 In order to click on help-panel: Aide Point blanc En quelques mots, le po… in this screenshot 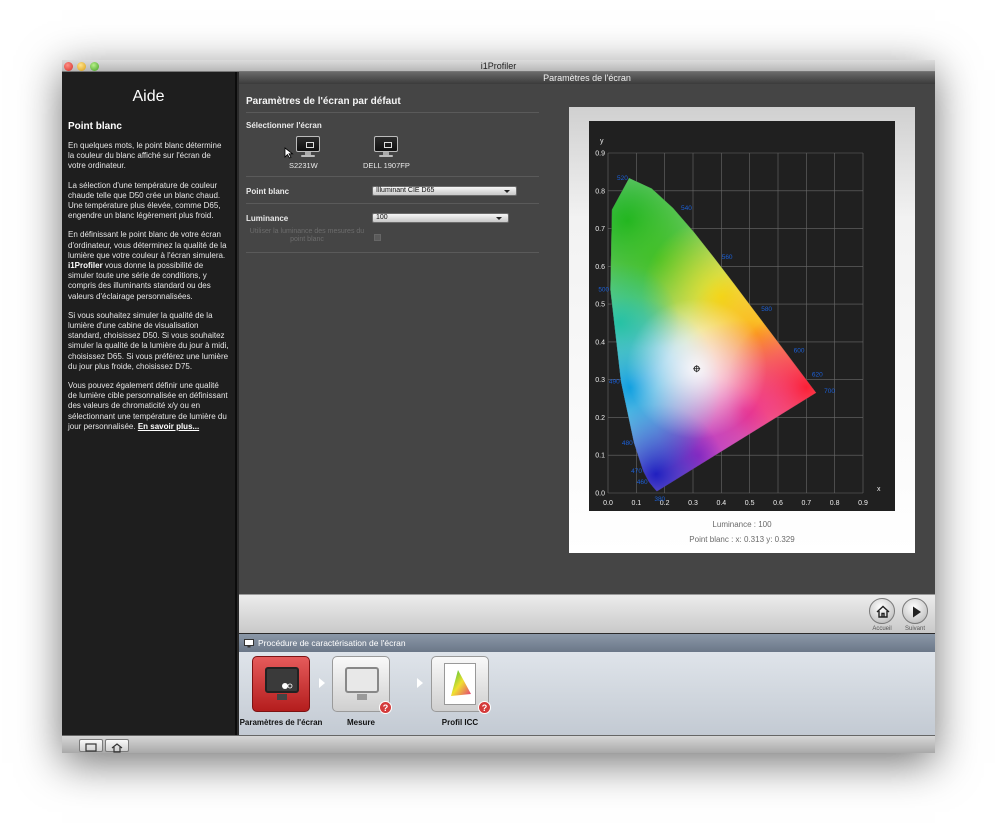, I will do `click(149, 403)`.